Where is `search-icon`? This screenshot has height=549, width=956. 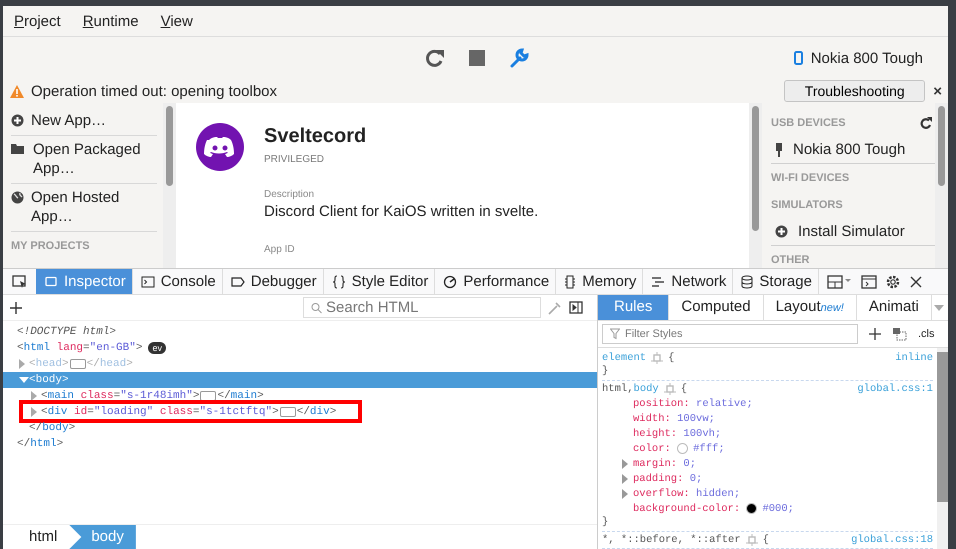
search-icon is located at coordinates (316, 307).